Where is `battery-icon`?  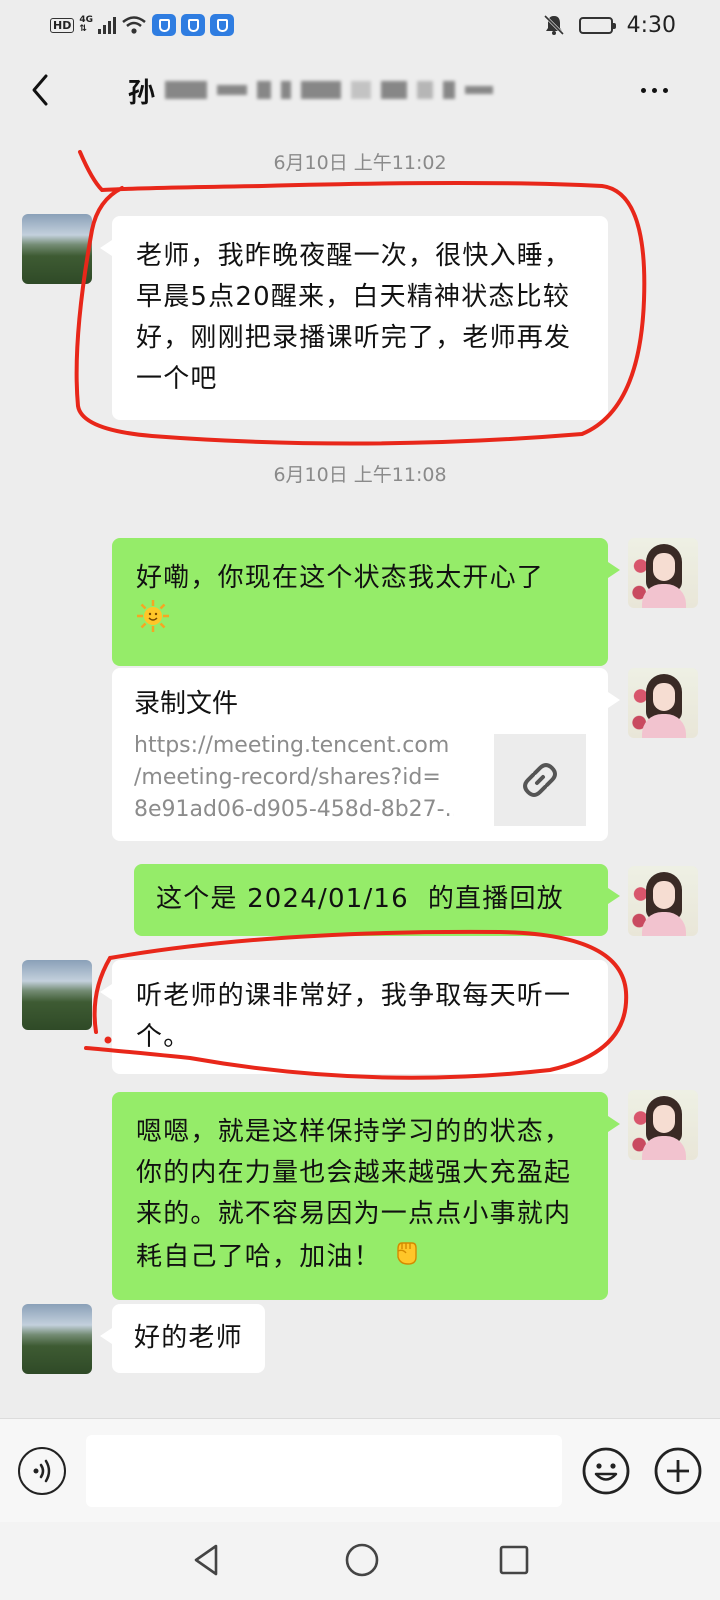 battery-icon is located at coordinates (597, 25).